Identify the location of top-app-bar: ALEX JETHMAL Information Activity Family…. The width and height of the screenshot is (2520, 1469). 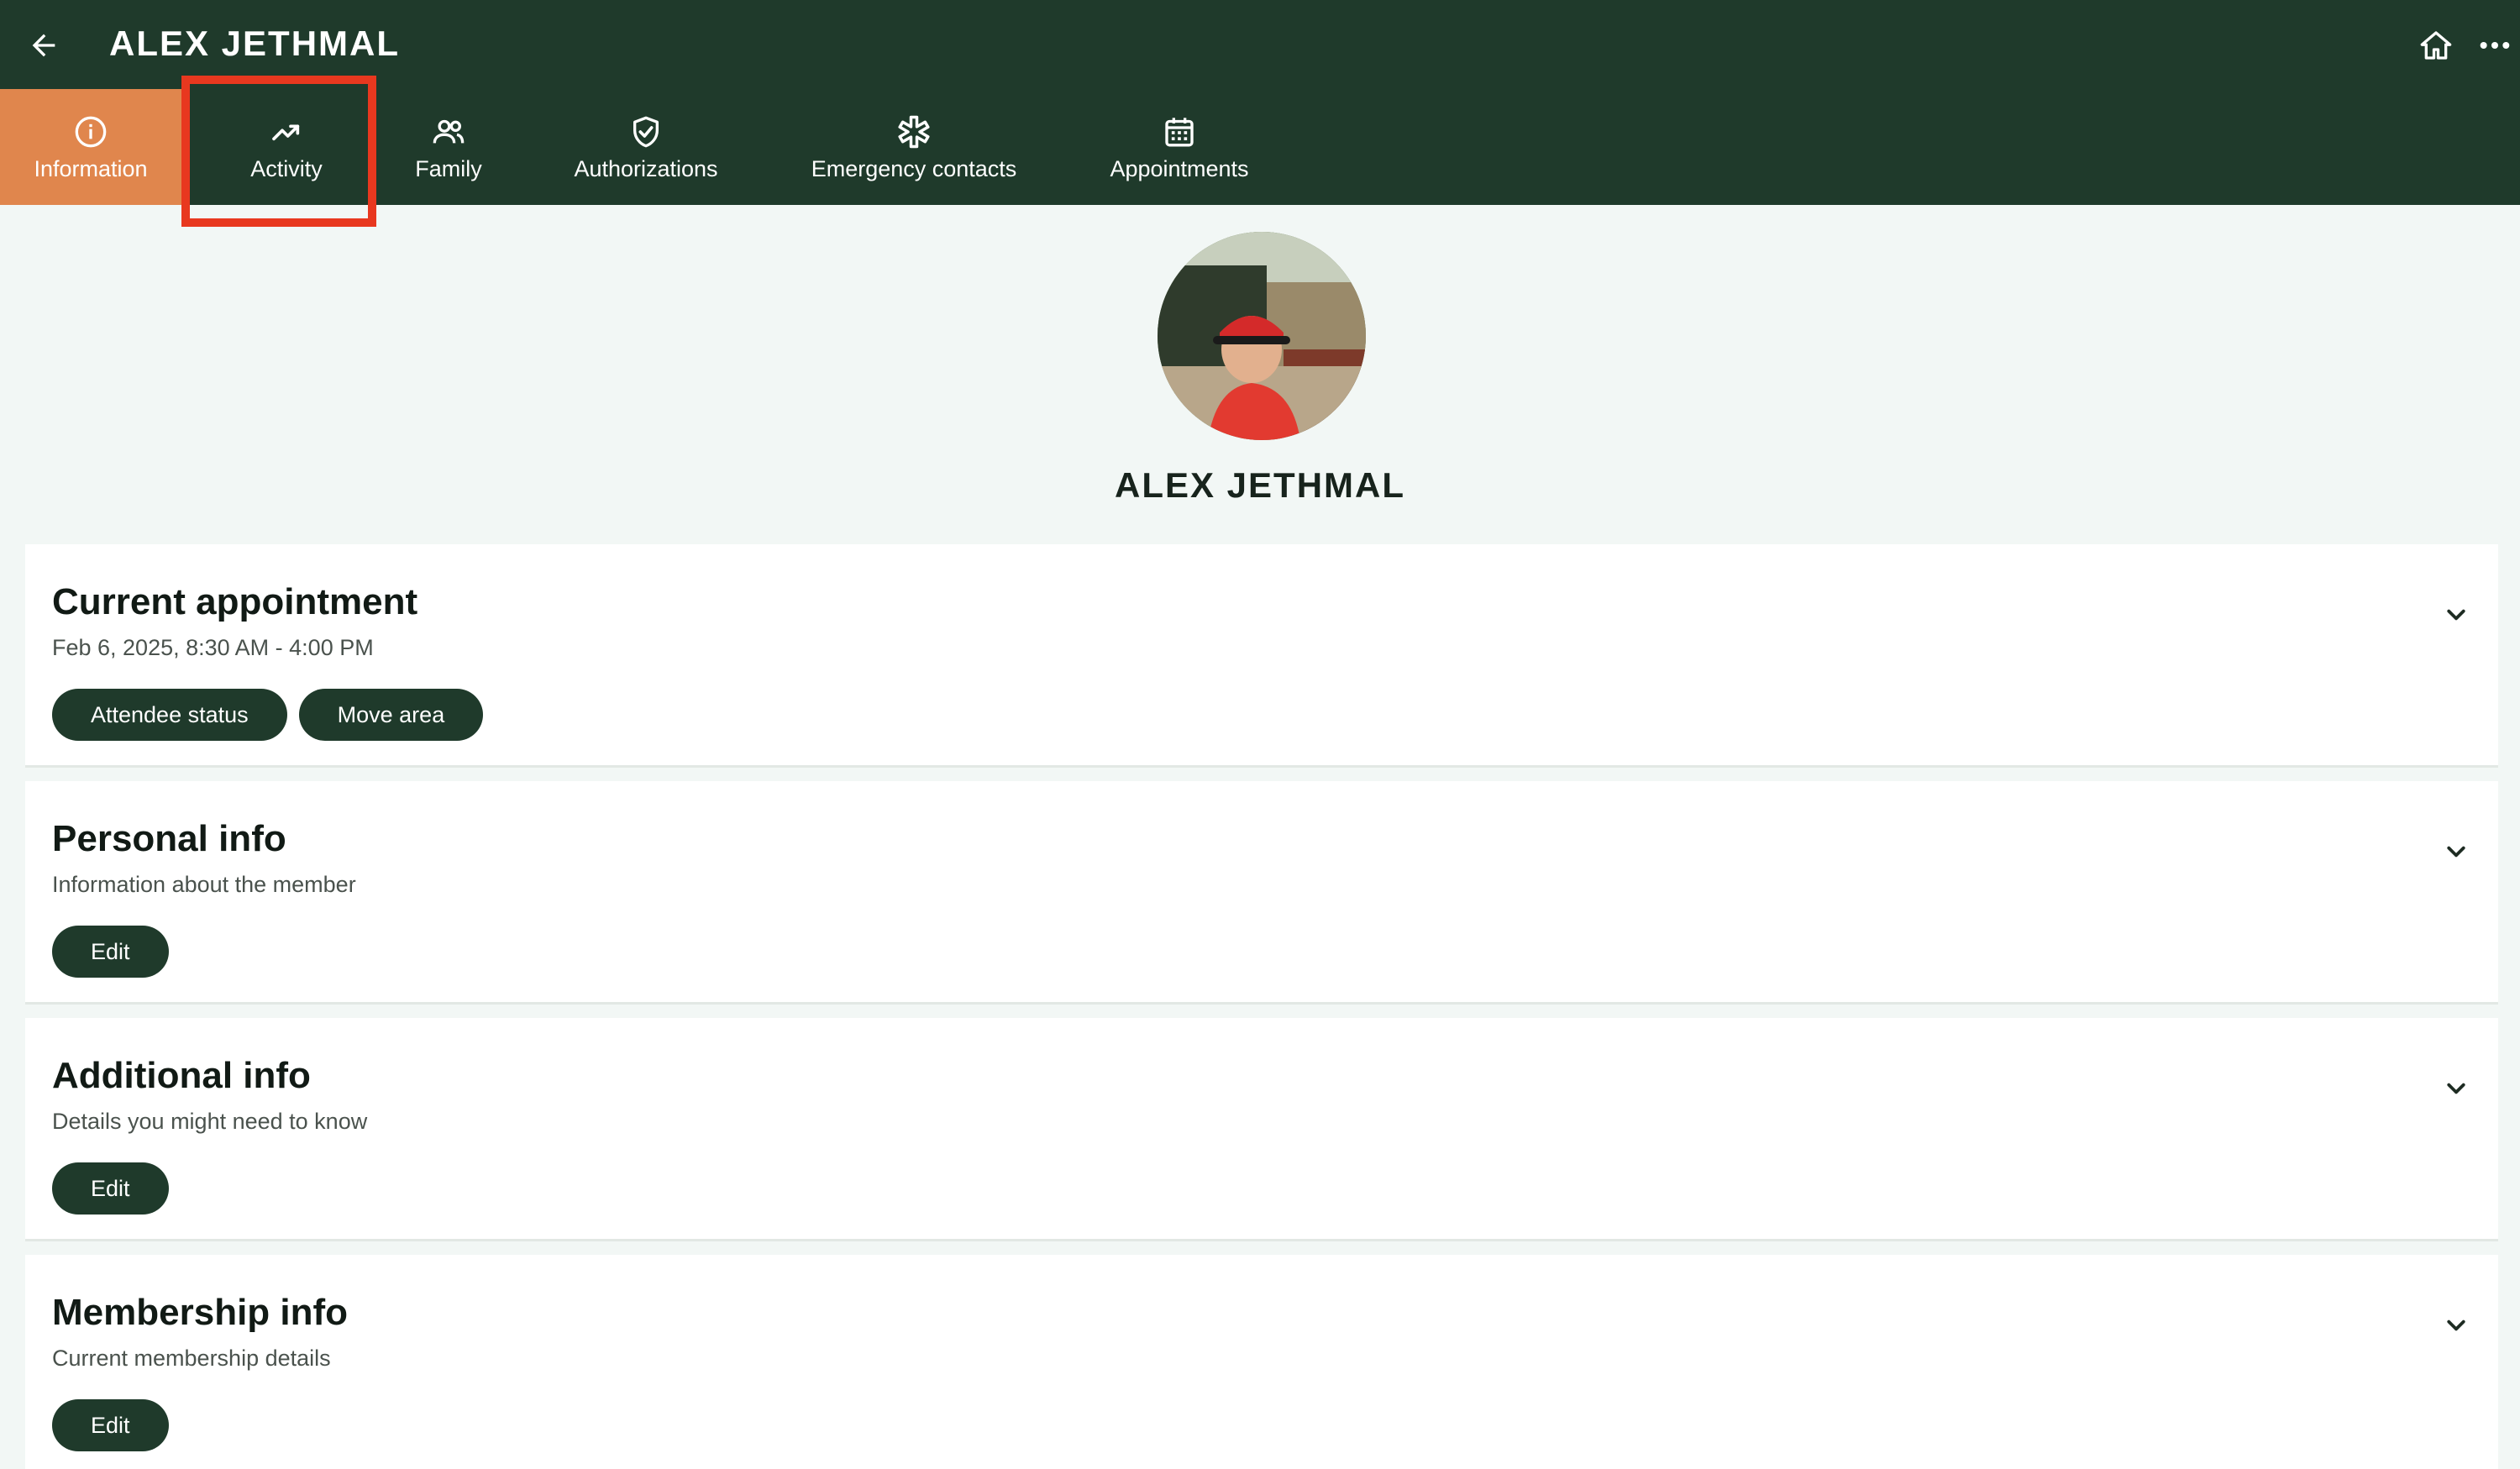
(1260, 102).